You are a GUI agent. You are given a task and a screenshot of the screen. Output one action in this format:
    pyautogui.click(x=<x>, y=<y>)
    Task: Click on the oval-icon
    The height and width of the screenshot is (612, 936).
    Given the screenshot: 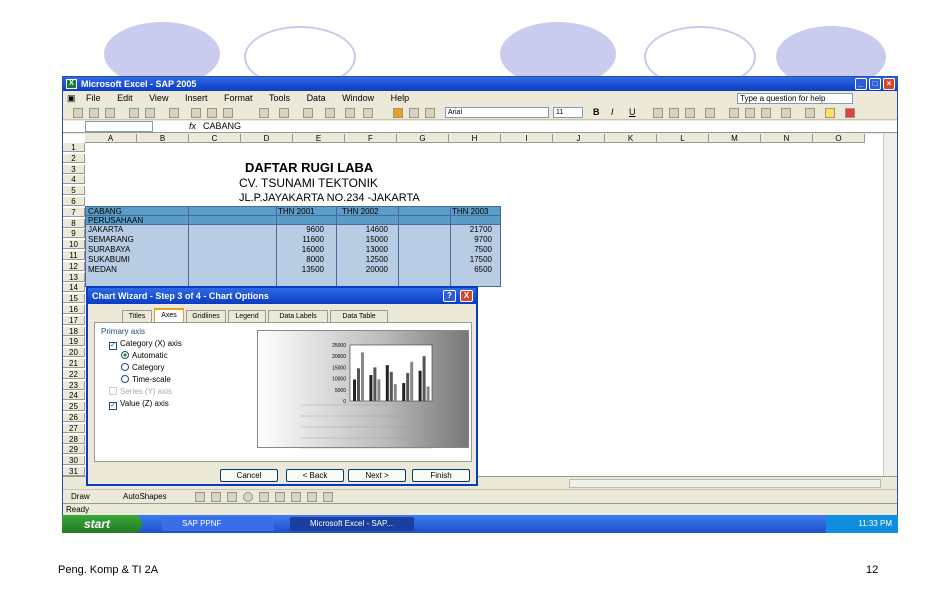 What is the action you would take?
    pyautogui.click(x=248, y=497)
    